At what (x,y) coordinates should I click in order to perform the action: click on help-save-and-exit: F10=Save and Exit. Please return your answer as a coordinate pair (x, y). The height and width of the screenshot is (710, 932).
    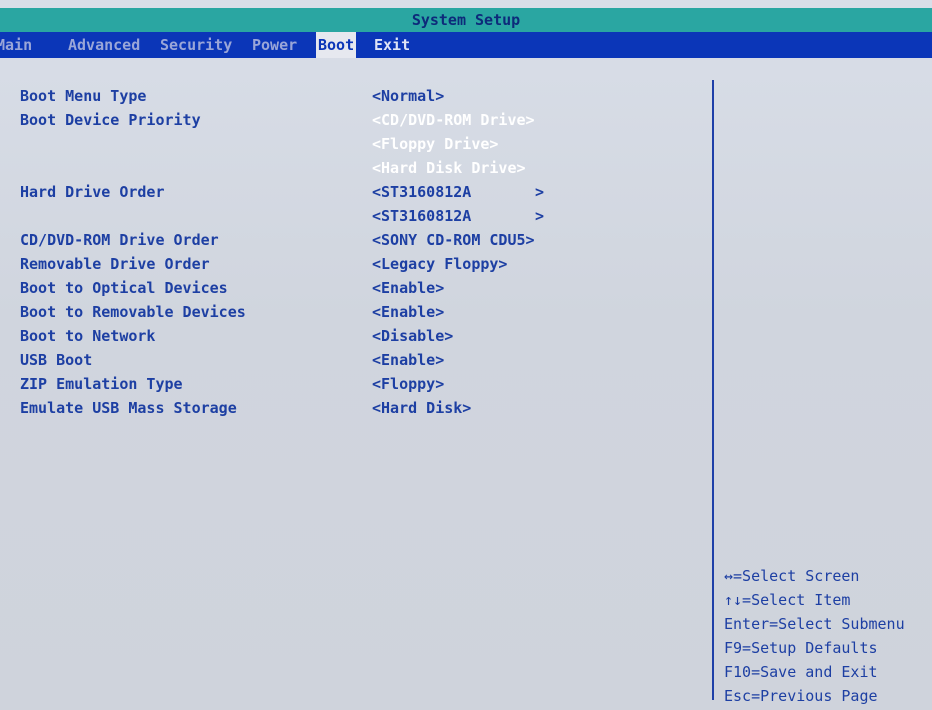
    Looking at the image, I should click on (801, 672).